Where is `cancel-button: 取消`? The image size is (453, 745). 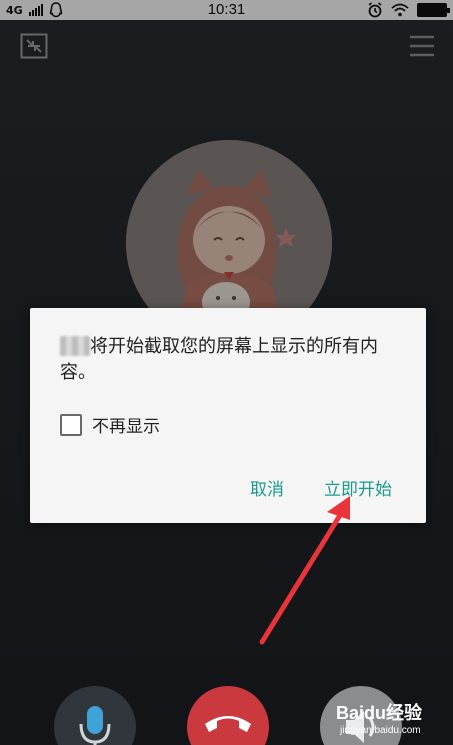 cancel-button: 取消 is located at coordinates (267, 487).